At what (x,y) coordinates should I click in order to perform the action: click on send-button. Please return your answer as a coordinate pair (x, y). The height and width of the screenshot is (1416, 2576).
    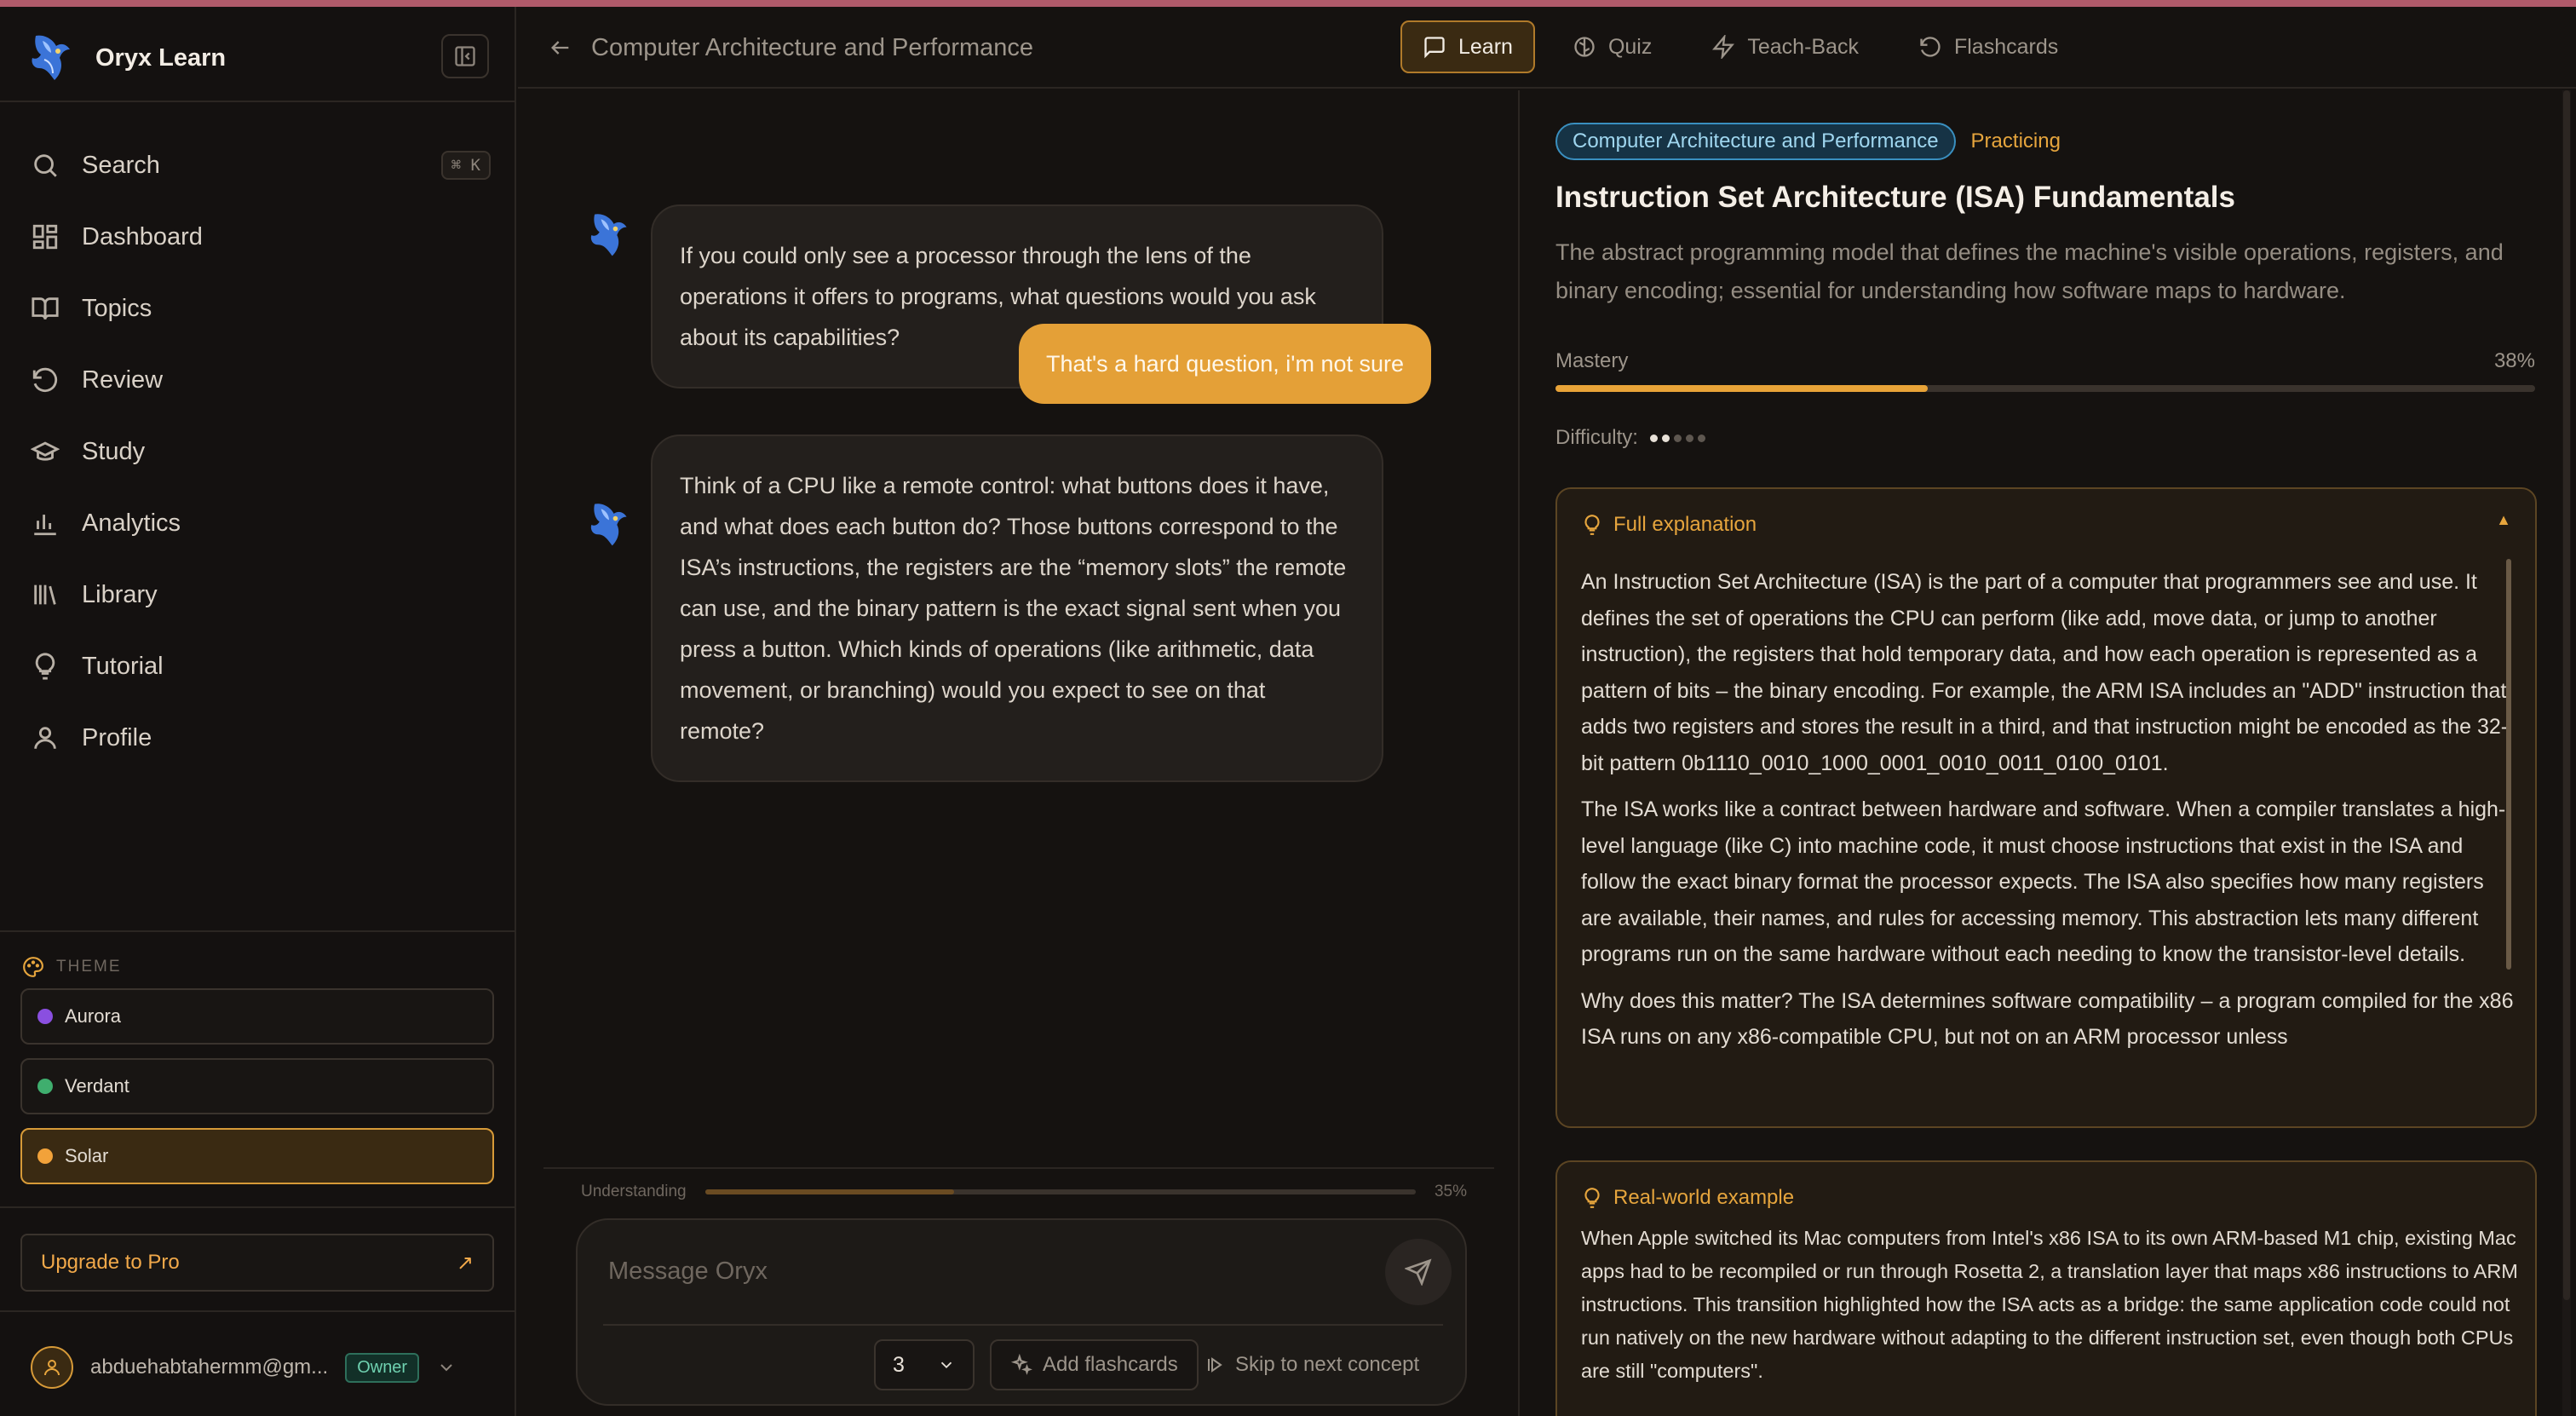
    Looking at the image, I should click on (1419, 1272).